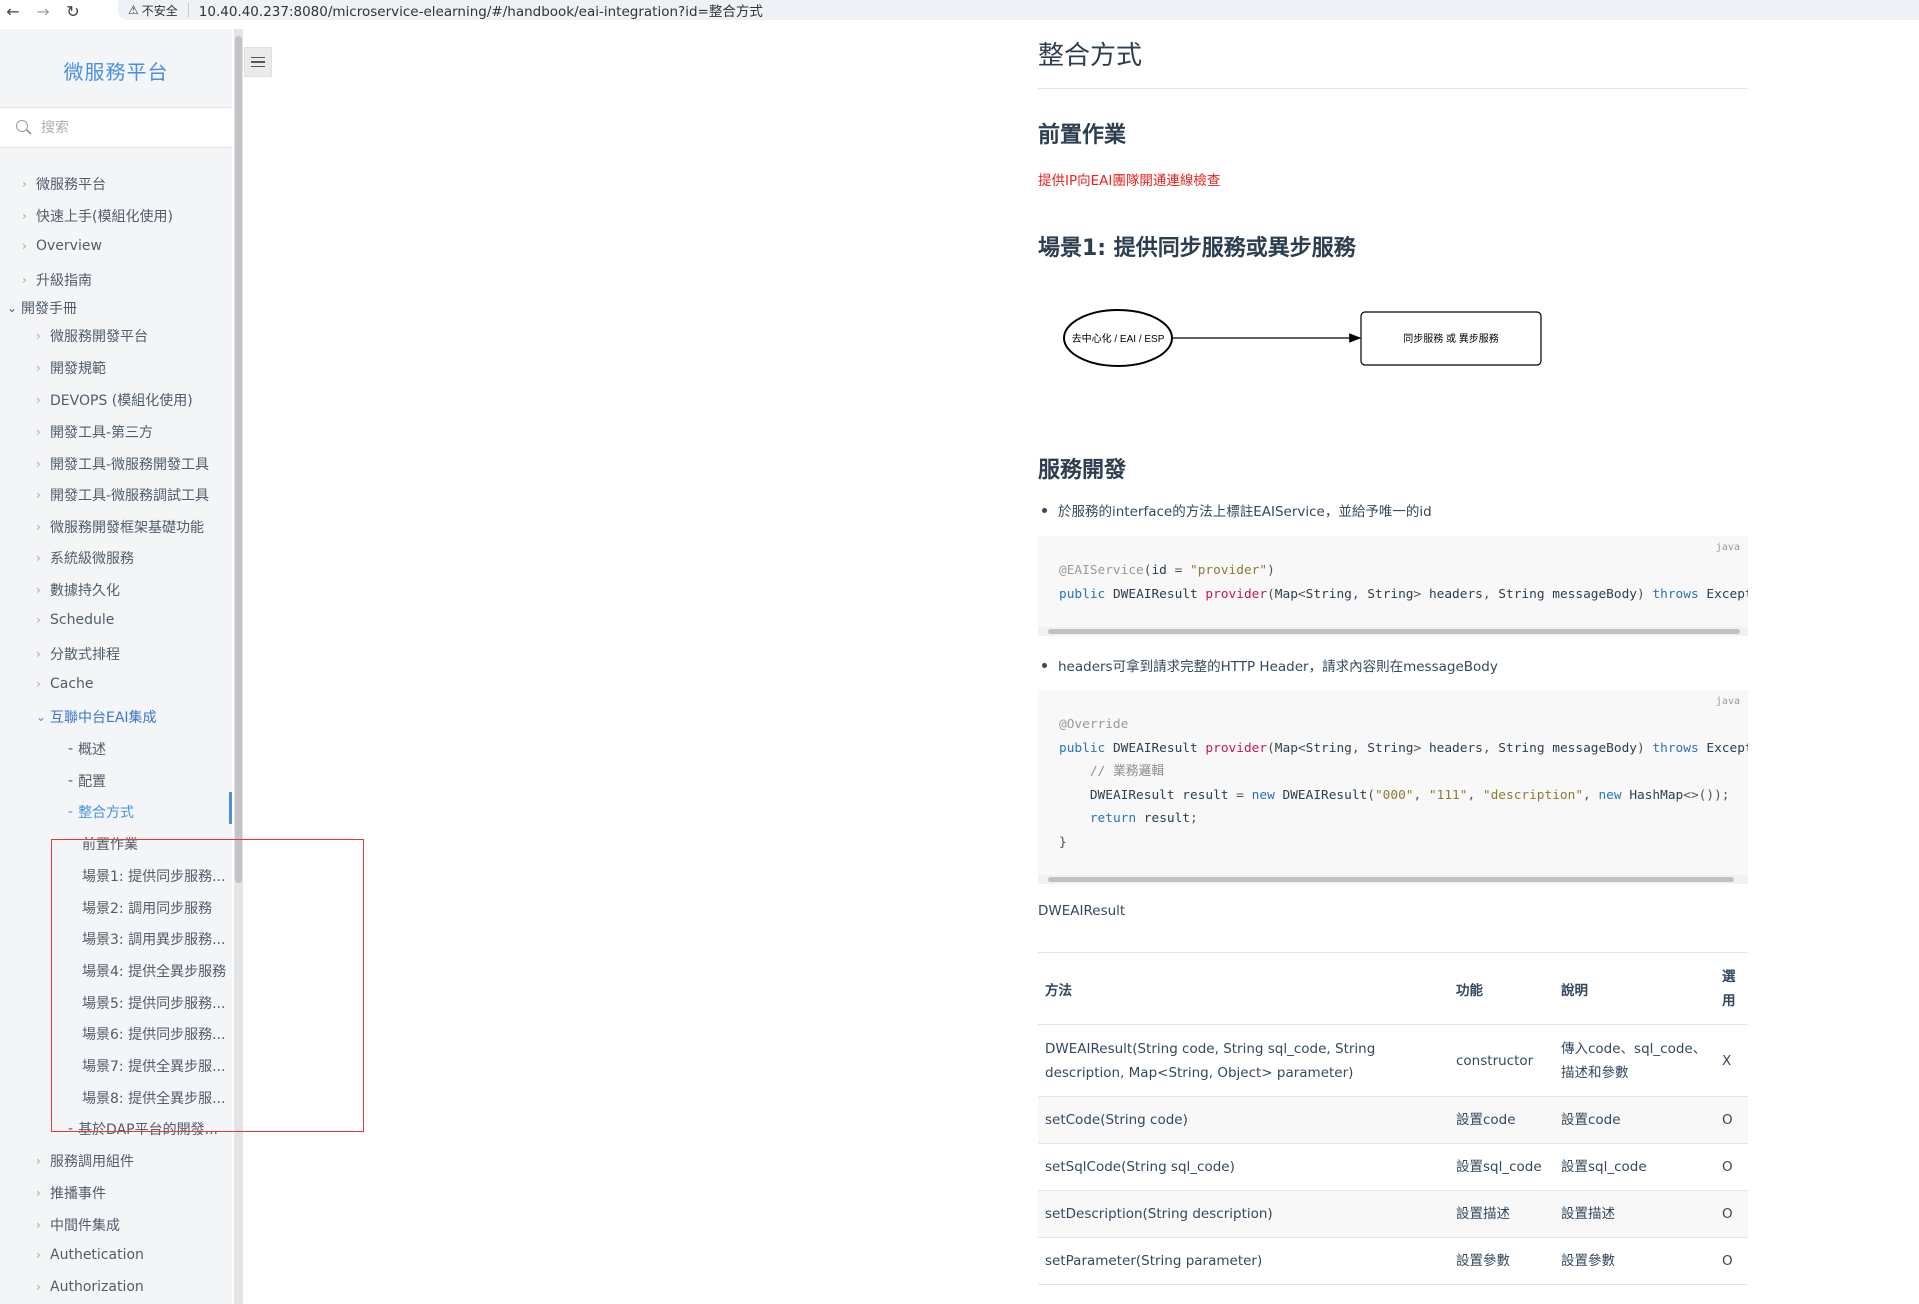 The height and width of the screenshot is (1304, 1919). What do you see at coordinates (87, 781) in the screenshot?
I see `sidebar-item-config: - 配置` at bounding box center [87, 781].